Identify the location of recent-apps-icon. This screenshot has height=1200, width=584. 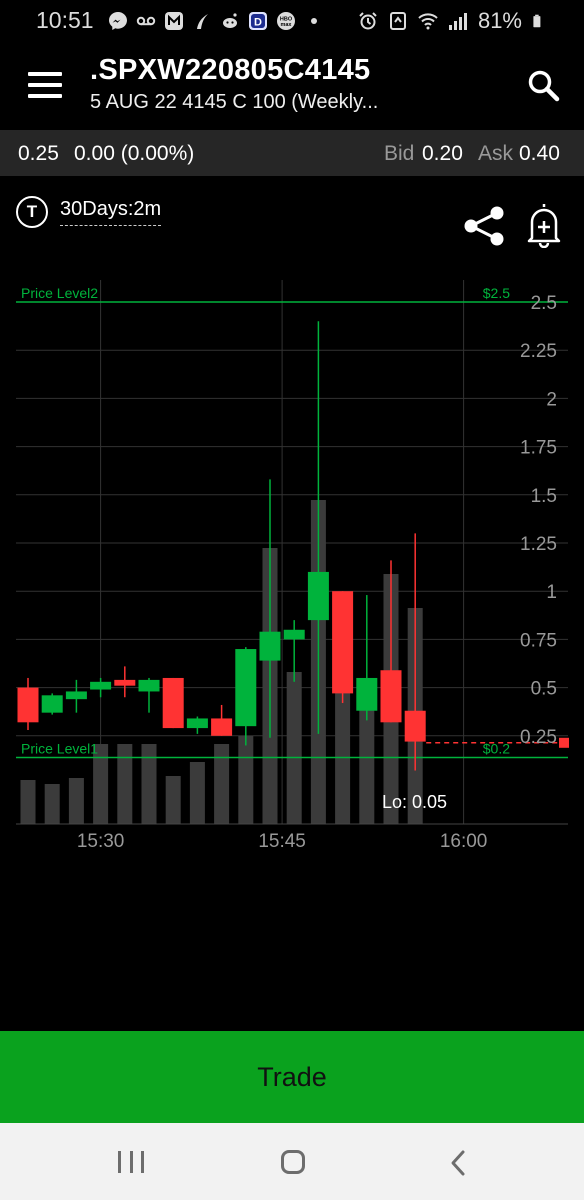
(131, 1162).